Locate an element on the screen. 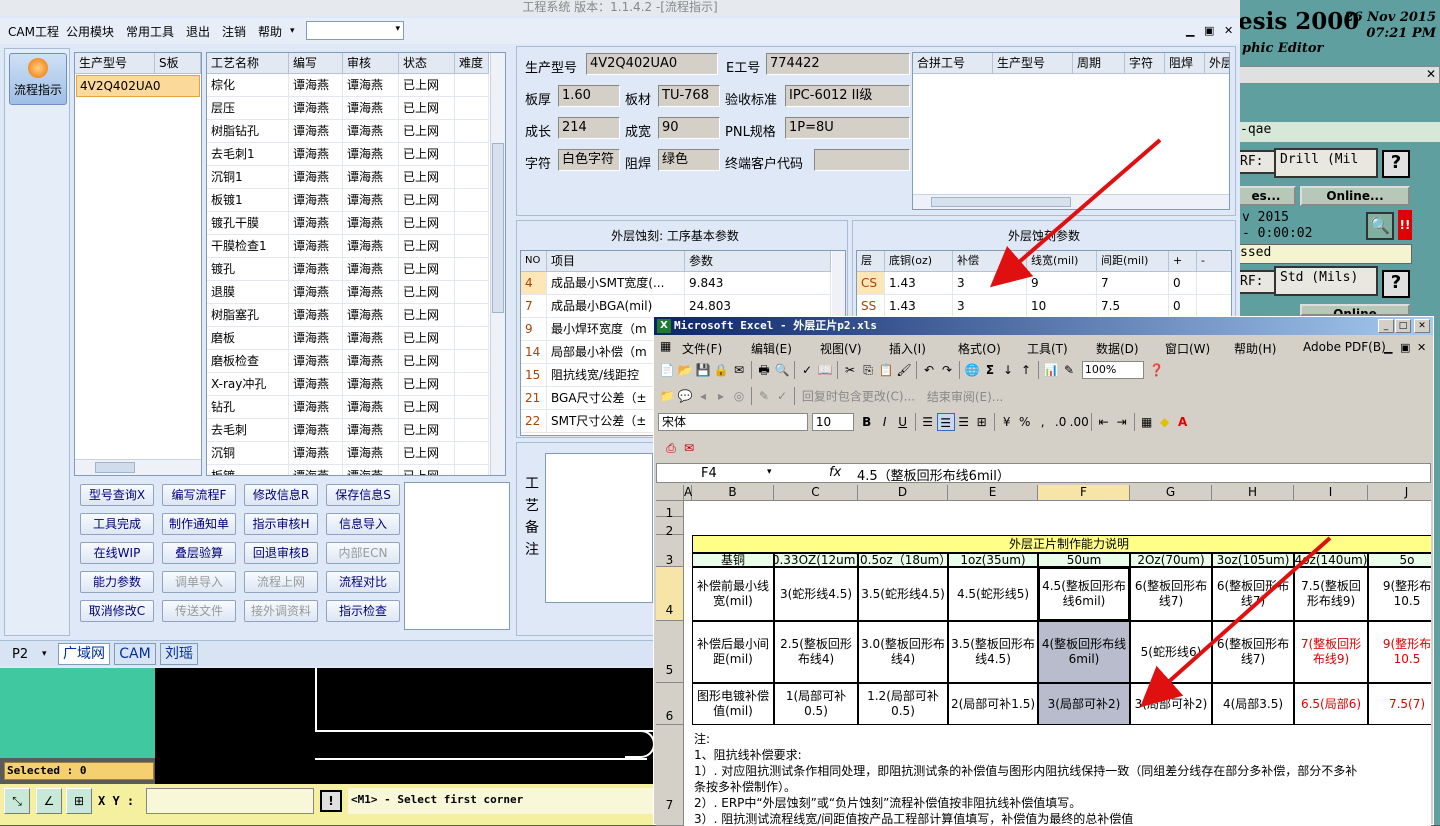 This screenshot has height=826, width=1440. table-cell: 24.803 is located at coordinates (758, 306).